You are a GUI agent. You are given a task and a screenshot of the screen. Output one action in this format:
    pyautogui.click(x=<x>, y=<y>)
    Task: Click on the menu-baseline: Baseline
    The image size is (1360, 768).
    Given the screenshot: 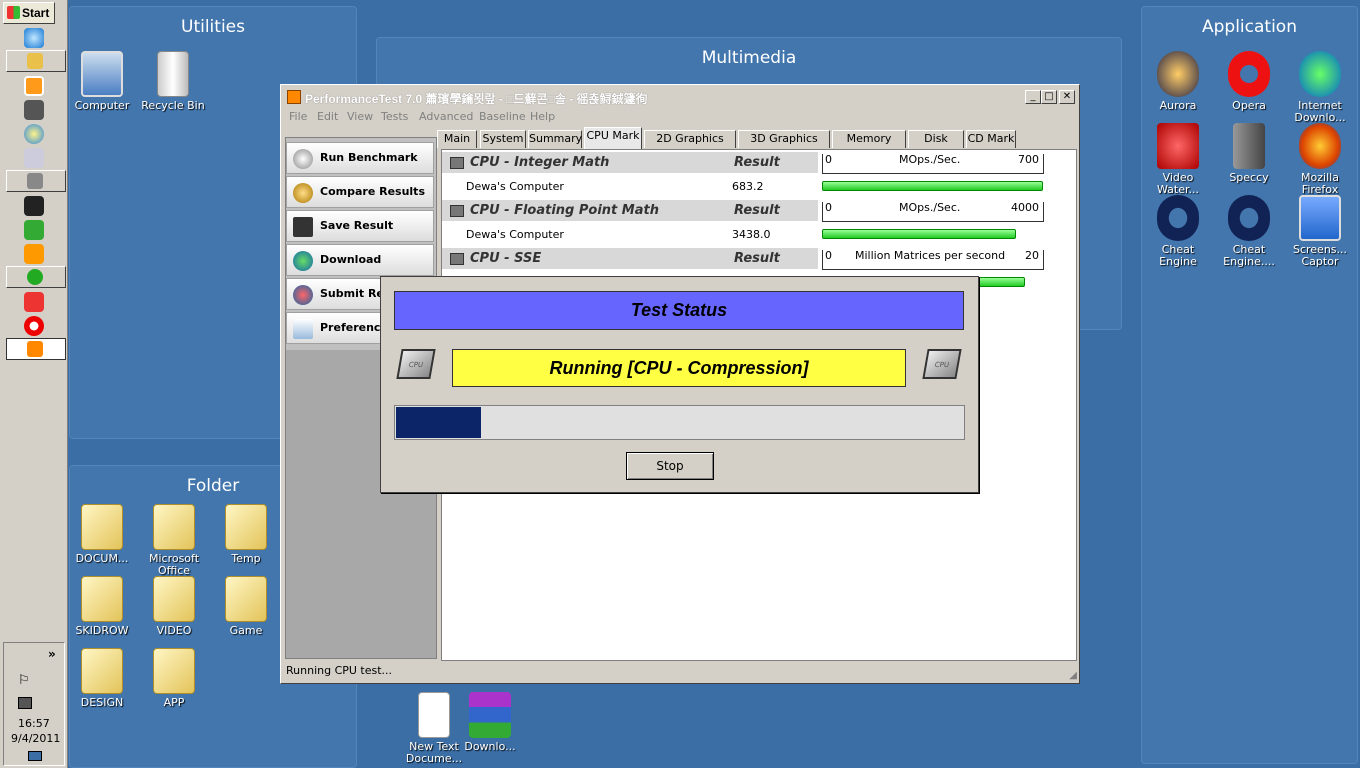 What is the action you would take?
    pyautogui.click(x=502, y=116)
    